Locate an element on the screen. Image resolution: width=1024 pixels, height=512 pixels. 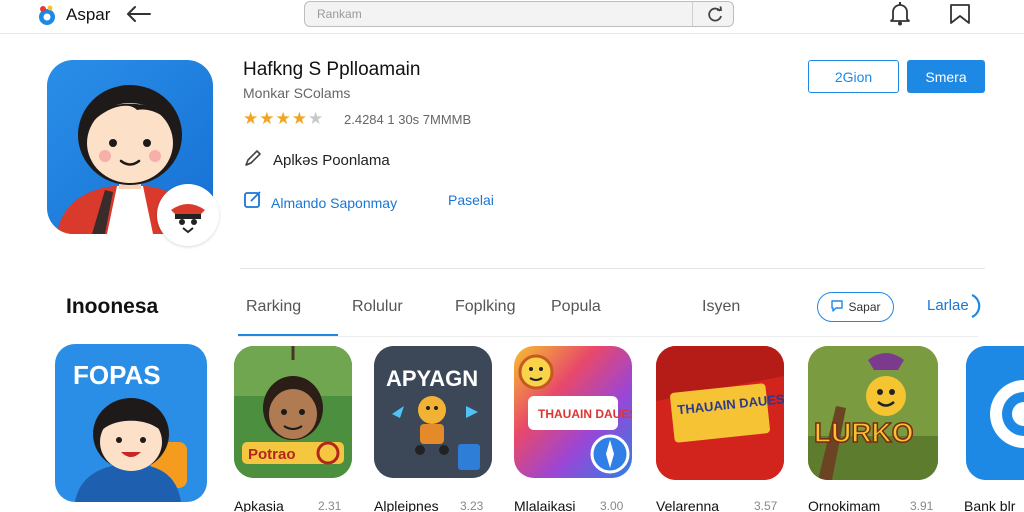
search-divider is located at coordinates (692, 14).